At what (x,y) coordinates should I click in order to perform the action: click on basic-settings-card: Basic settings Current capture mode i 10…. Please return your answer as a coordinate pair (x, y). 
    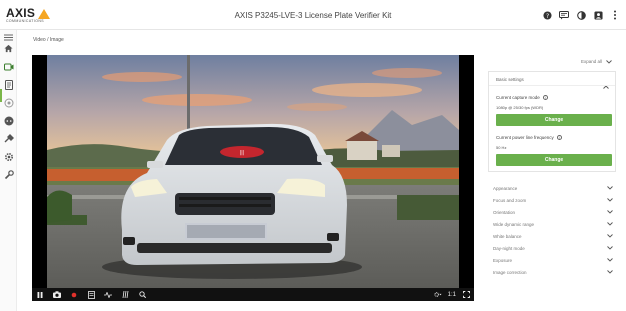
    Looking at the image, I should click on (552, 121).